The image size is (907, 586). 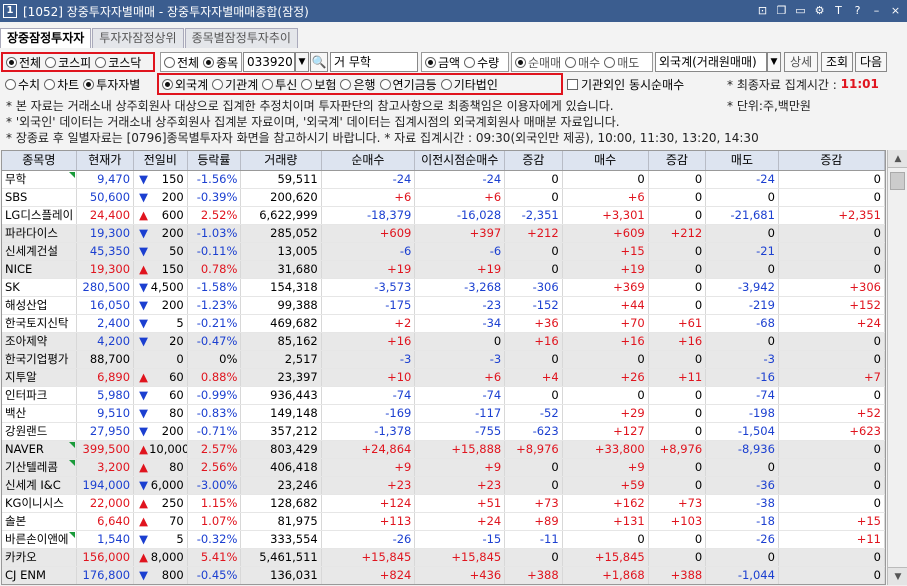 I want to click on cell-change: ▲ 600, so click(x=161, y=215).